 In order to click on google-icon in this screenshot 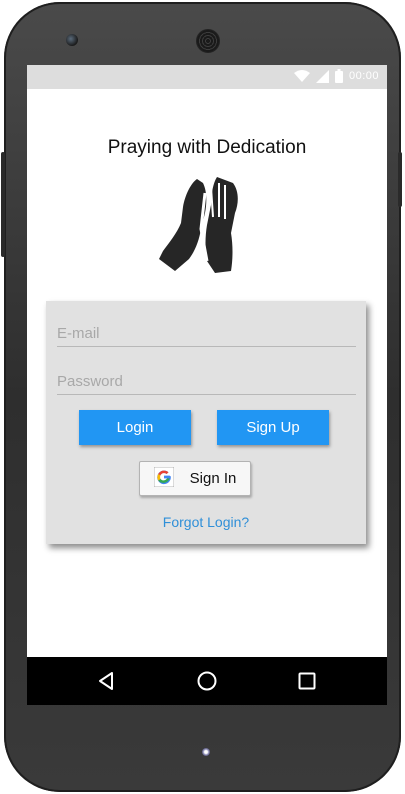, I will do `click(163, 478)`.